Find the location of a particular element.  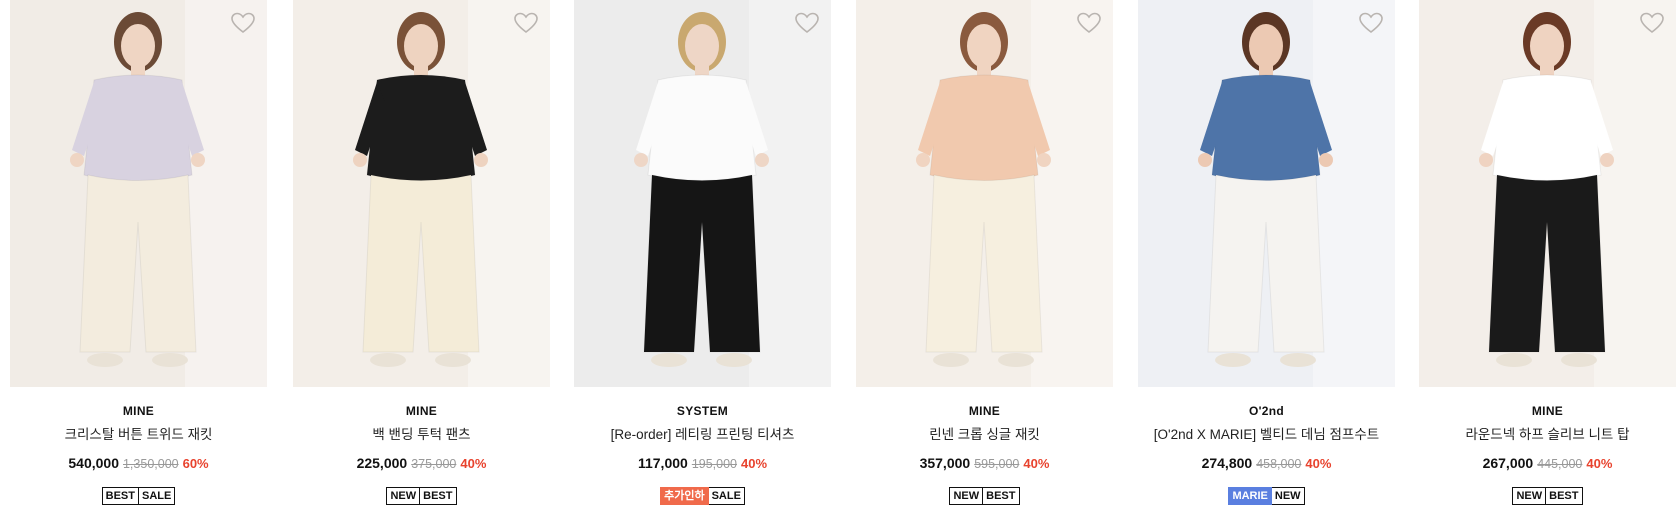

original-price: 195,000 is located at coordinates (714, 464).